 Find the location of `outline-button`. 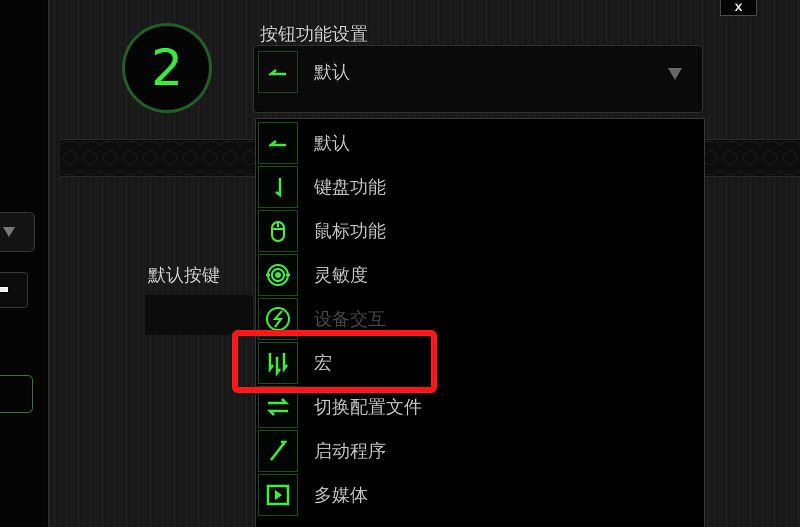

outline-button is located at coordinates (16, 394).